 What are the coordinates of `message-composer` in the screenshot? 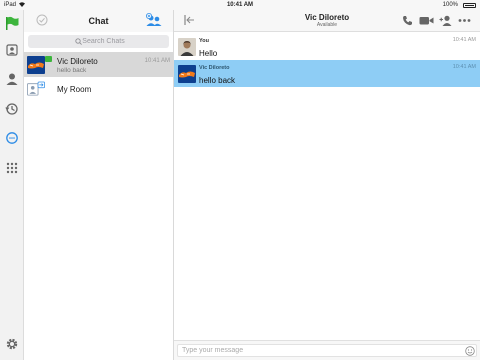 It's located at (327, 350).